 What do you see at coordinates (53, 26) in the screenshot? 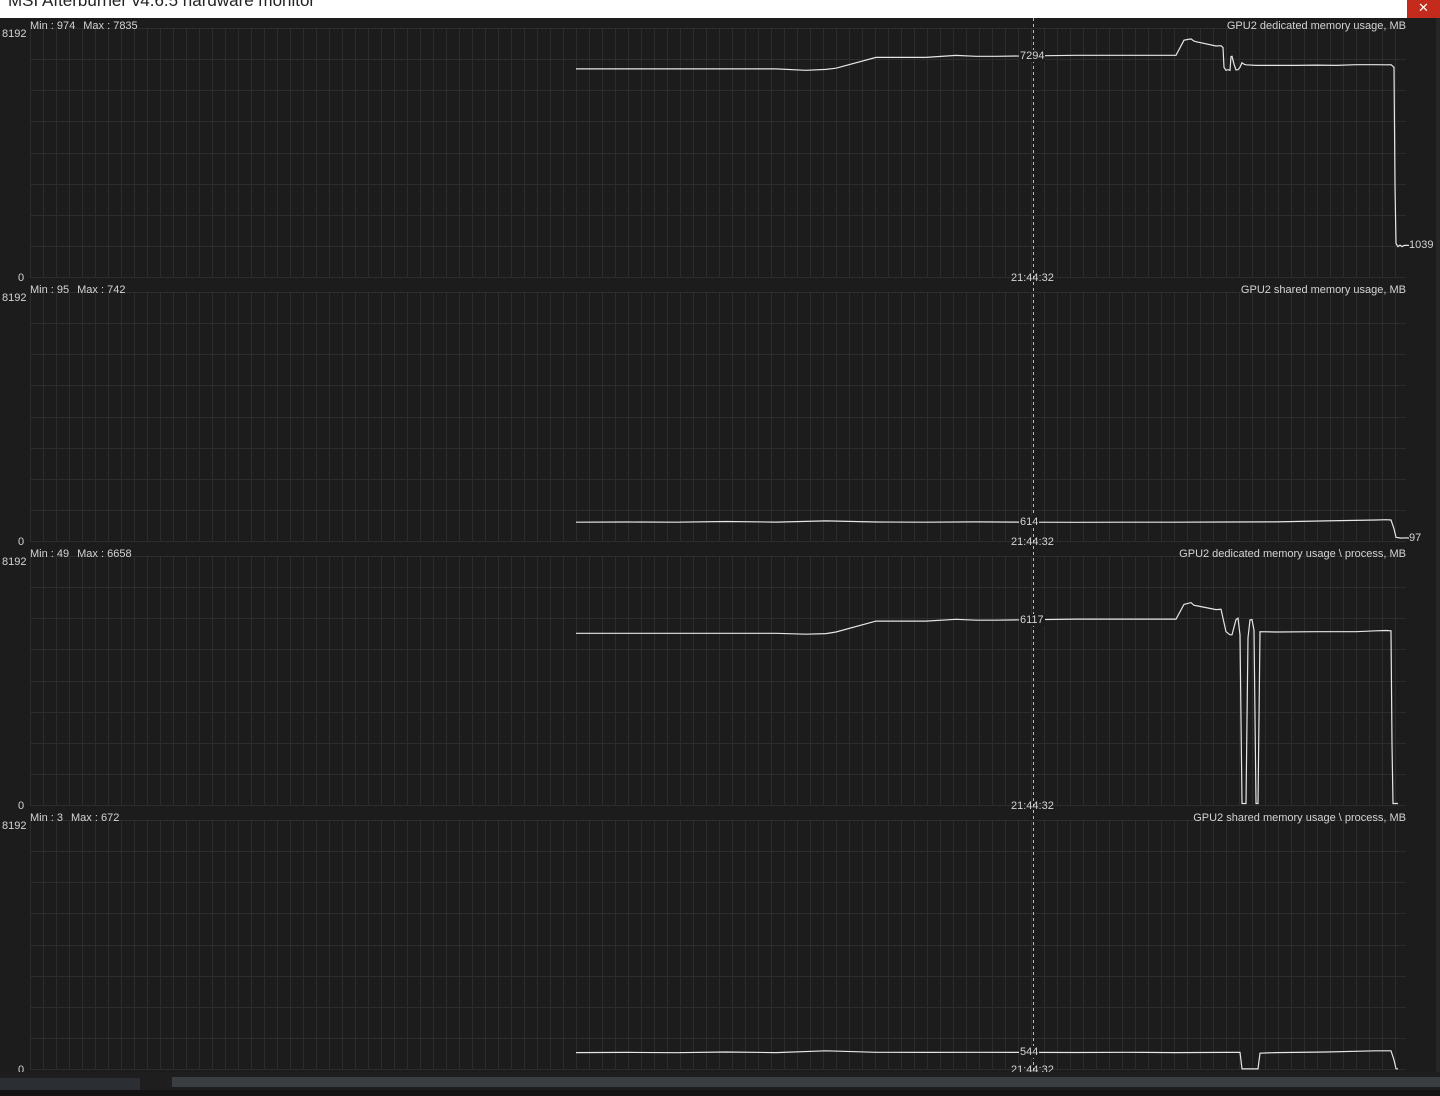
I see `min-value-label: Min : 974` at bounding box center [53, 26].